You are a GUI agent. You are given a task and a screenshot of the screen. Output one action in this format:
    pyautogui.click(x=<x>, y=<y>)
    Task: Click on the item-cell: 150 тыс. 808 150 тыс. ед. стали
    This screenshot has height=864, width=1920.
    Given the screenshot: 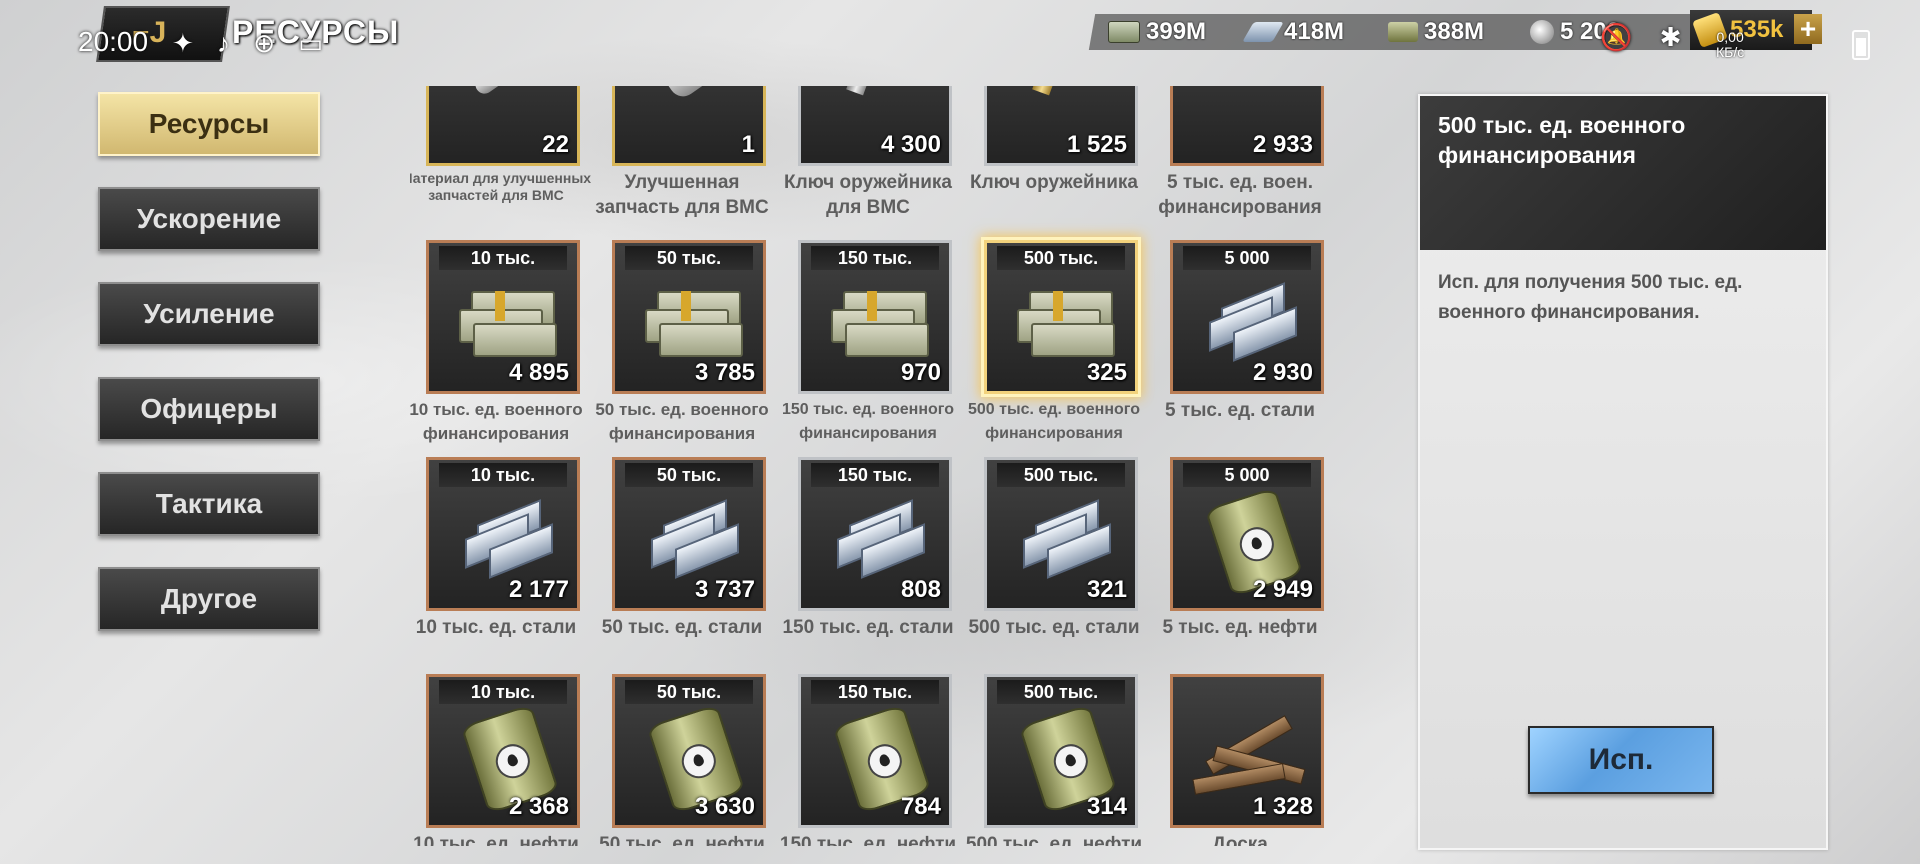 What is the action you would take?
    pyautogui.click(x=868, y=565)
    